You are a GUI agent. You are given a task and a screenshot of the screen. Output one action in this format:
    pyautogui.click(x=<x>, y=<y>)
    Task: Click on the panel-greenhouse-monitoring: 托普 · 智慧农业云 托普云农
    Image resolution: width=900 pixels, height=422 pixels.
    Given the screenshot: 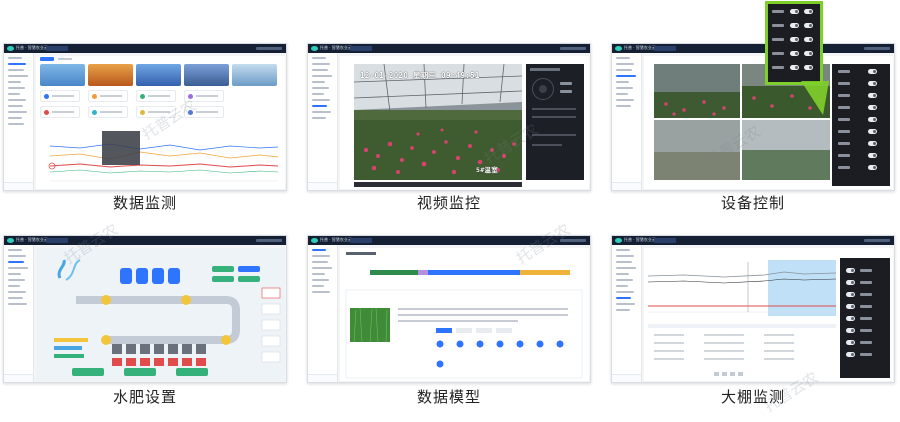 What is the action you would take?
    pyautogui.click(x=753, y=325)
    